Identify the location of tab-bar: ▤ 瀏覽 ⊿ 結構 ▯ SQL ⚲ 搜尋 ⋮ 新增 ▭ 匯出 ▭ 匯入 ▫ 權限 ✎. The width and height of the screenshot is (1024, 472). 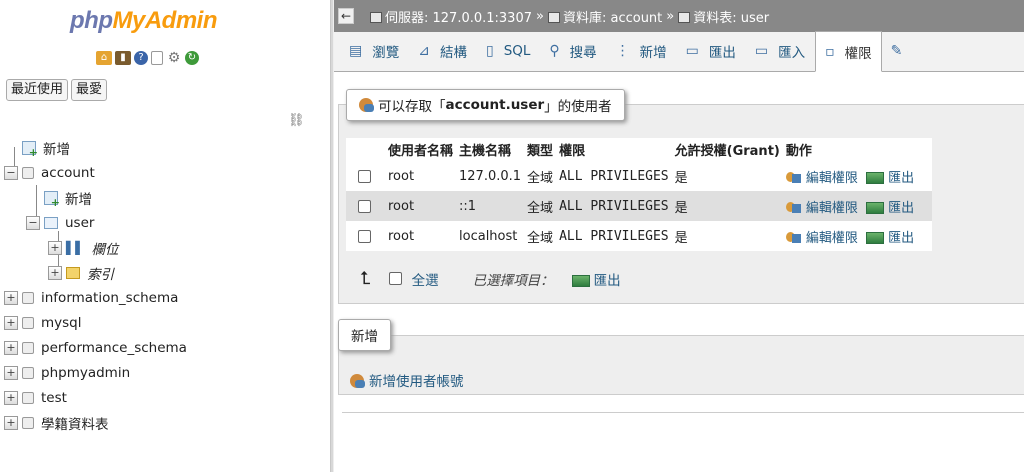
(679, 51).